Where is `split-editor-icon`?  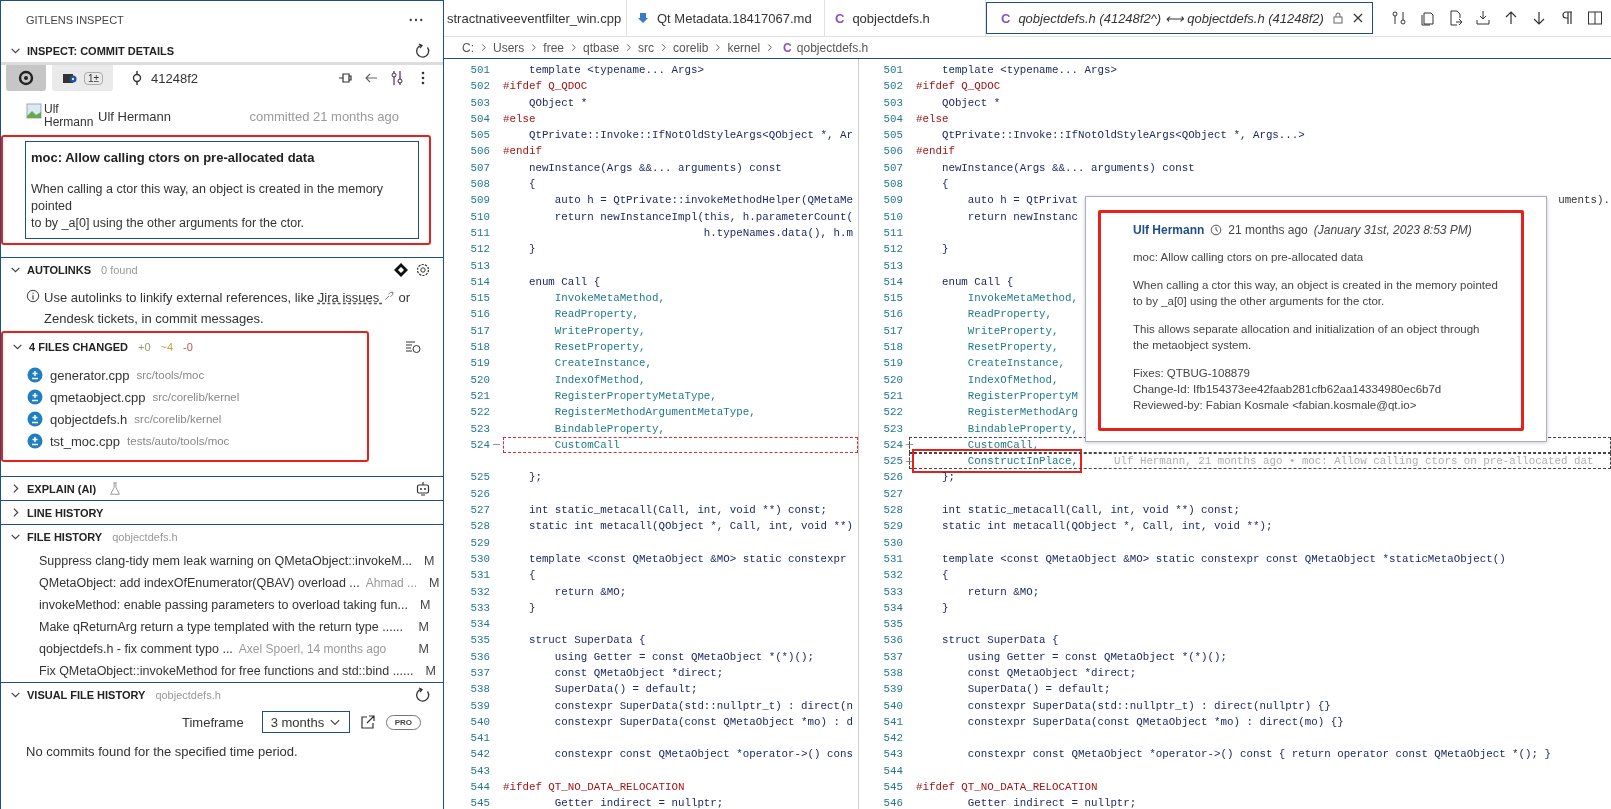
split-editor-icon is located at coordinates (1595, 18).